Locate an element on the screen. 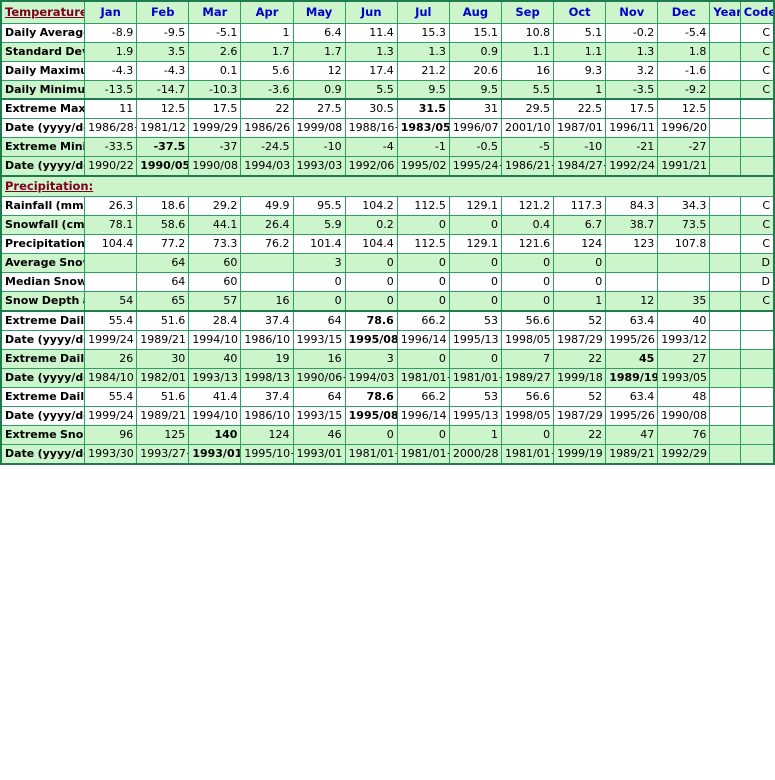 This screenshot has width=775, height=780. cell-extreme-daily-snowfall-mar: 40 is located at coordinates (215, 358).